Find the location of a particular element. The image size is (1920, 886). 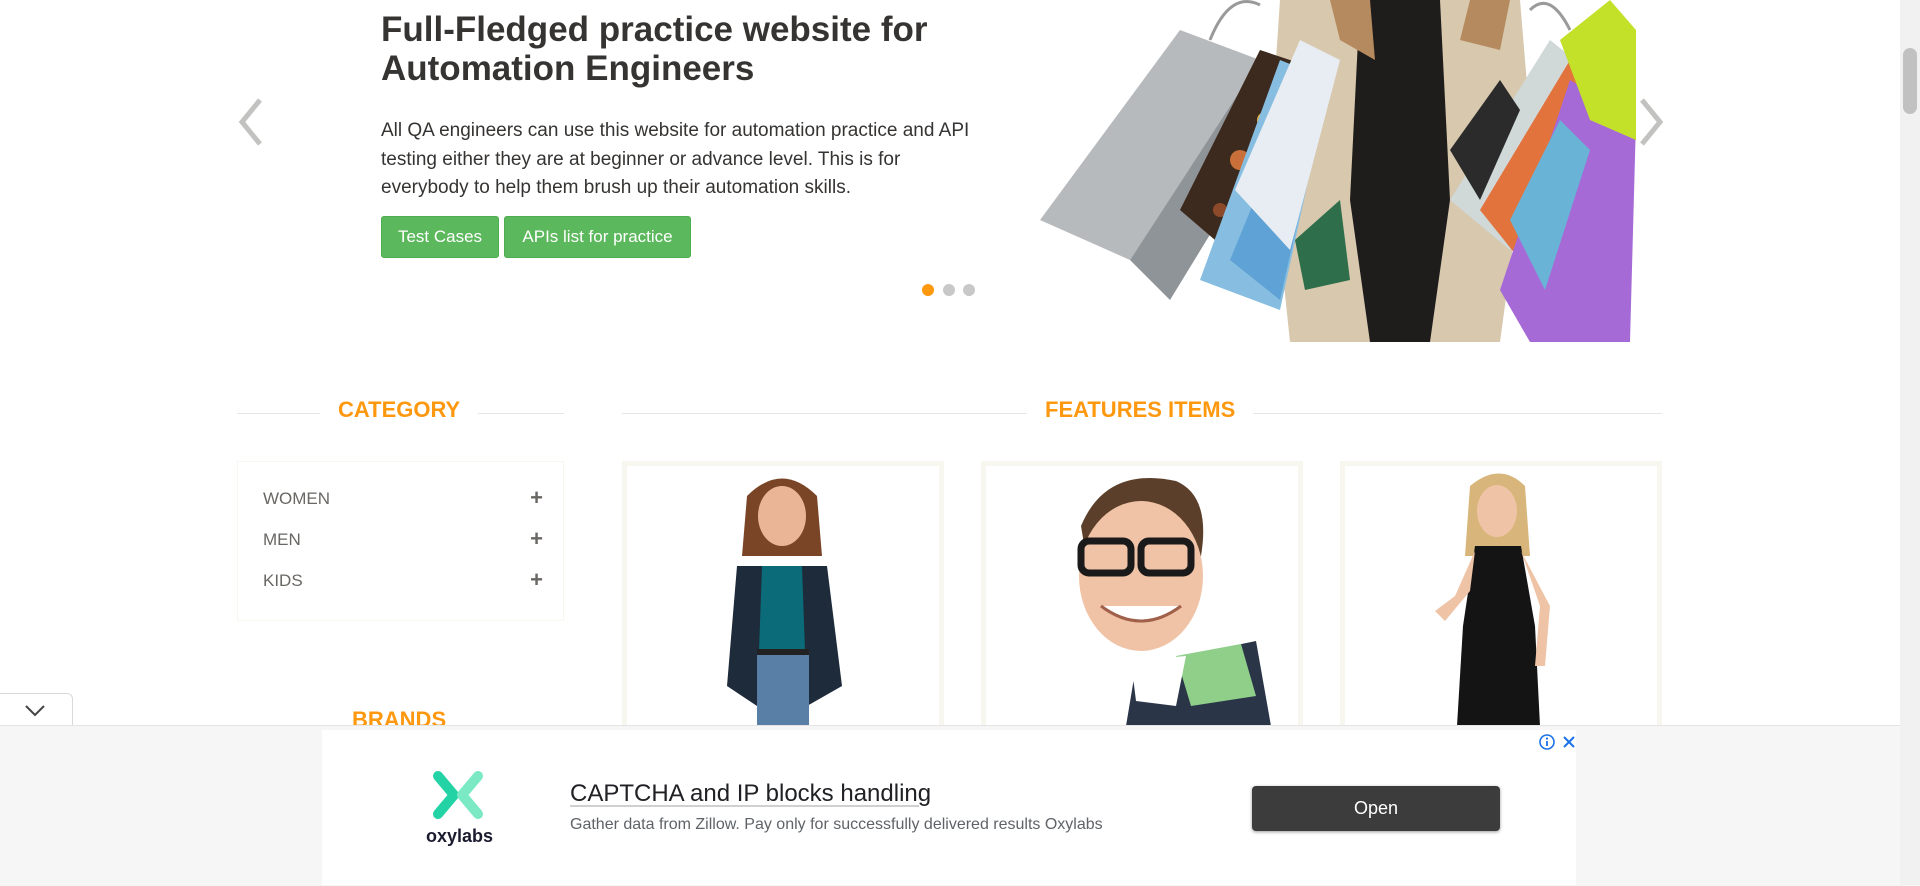

product-image-man-glasses is located at coordinates (1142, 596).